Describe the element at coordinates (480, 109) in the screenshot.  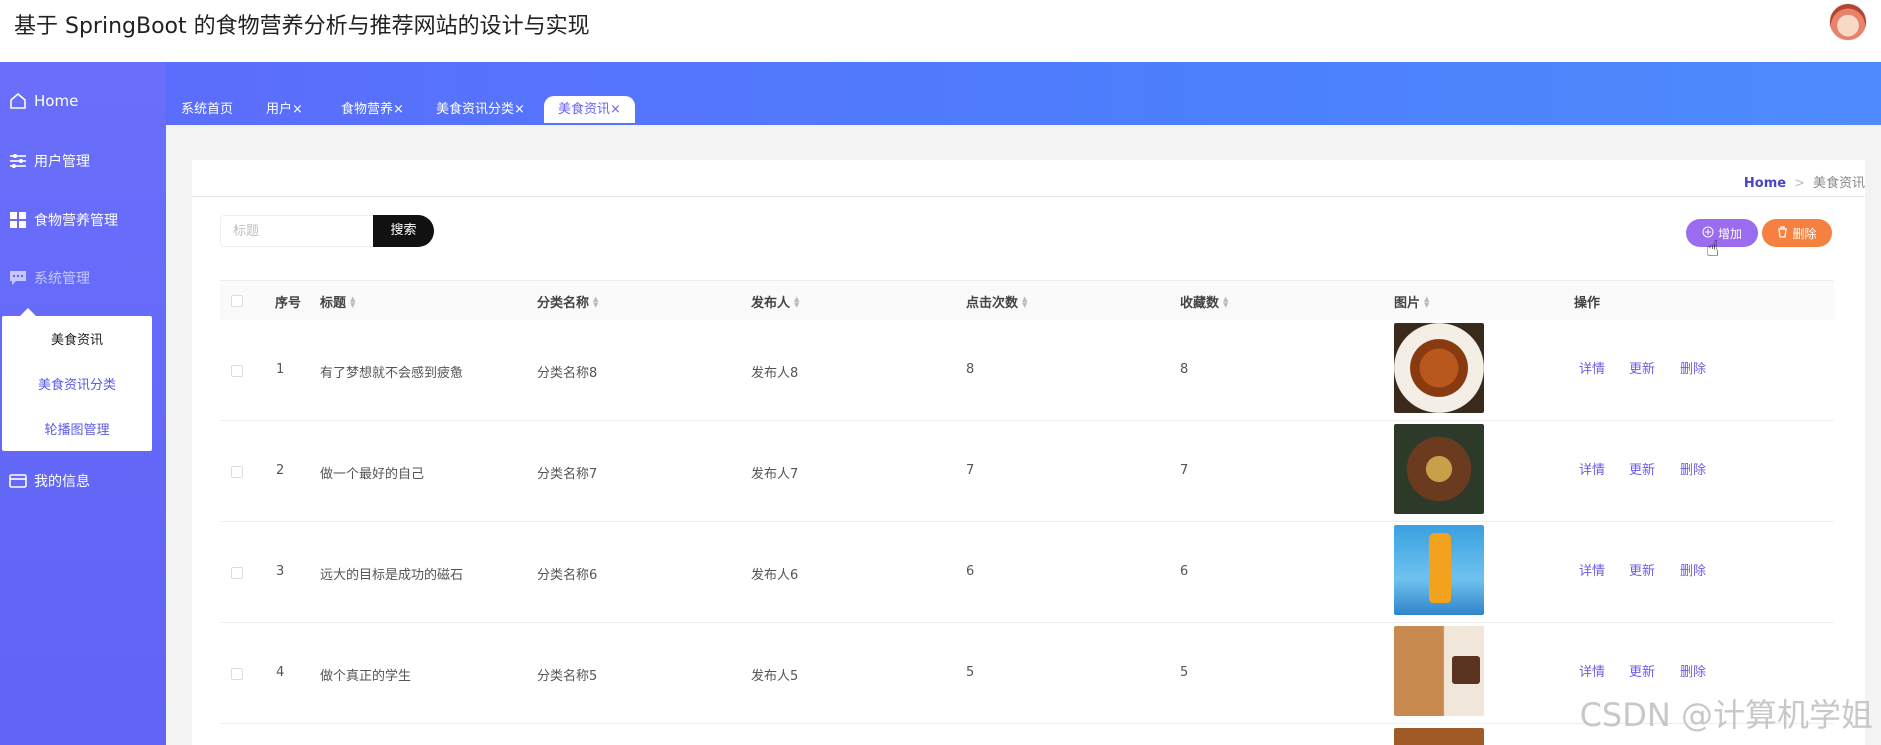
I see `tab-food-news-category: 美食资讯分类×` at that location.